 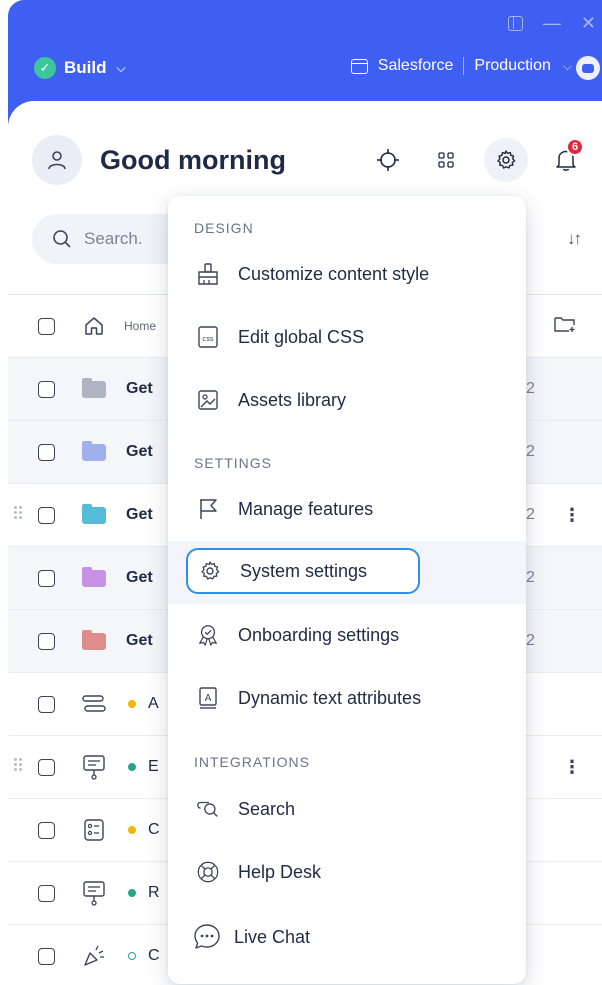 I want to click on notification-badge: 6, so click(x=575, y=147).